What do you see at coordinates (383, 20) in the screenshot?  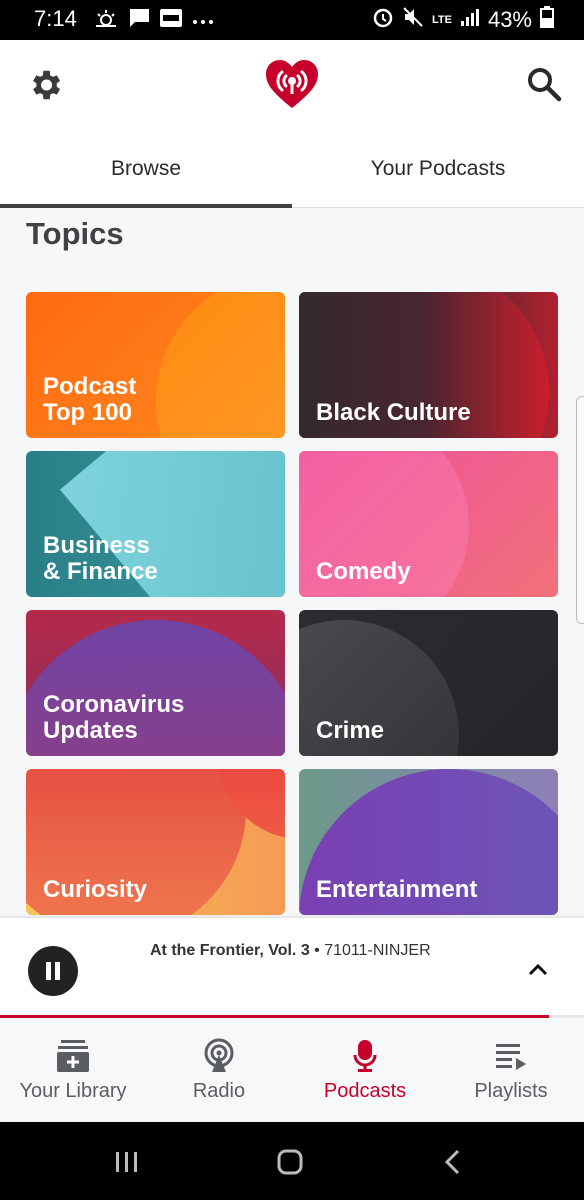 I see `alarm-icon` at bounding box center [383, 20].